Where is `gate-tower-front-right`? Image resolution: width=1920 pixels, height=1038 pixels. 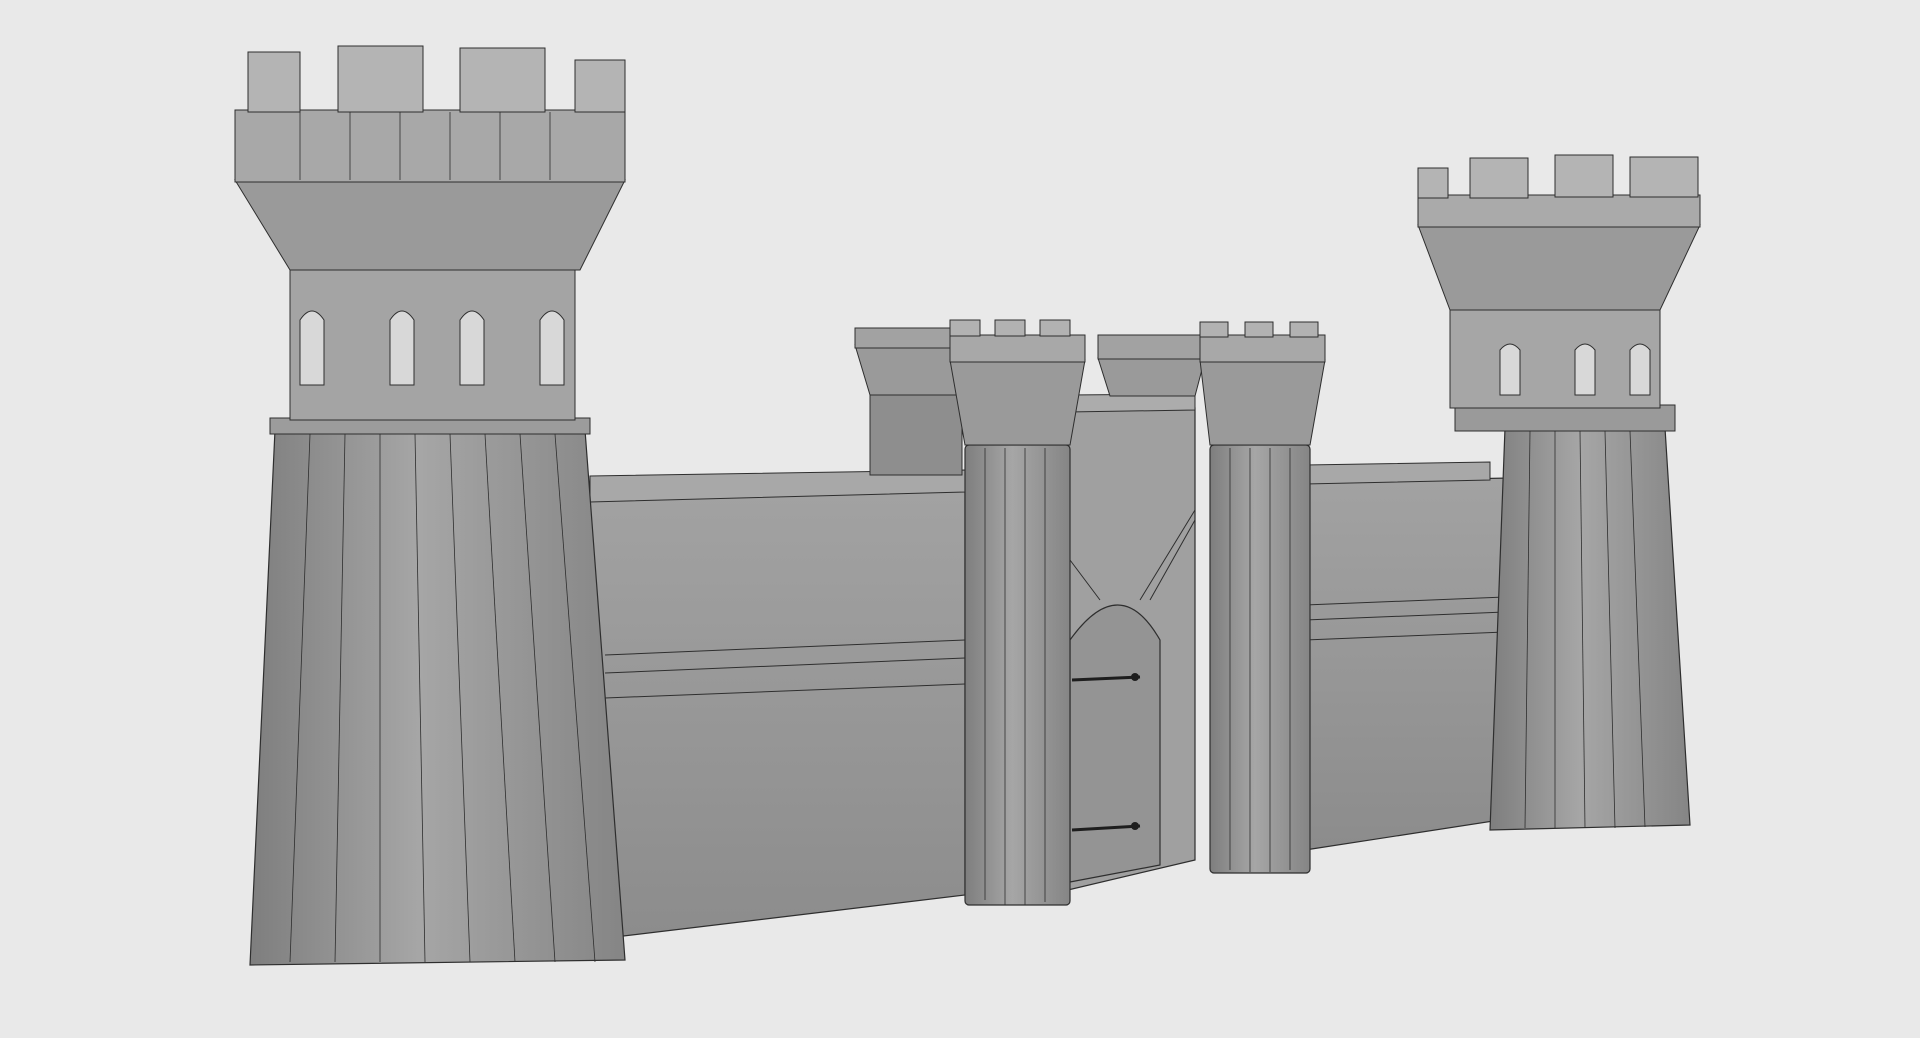
gate-tower-front-right is located at coordinates (1262, 597).